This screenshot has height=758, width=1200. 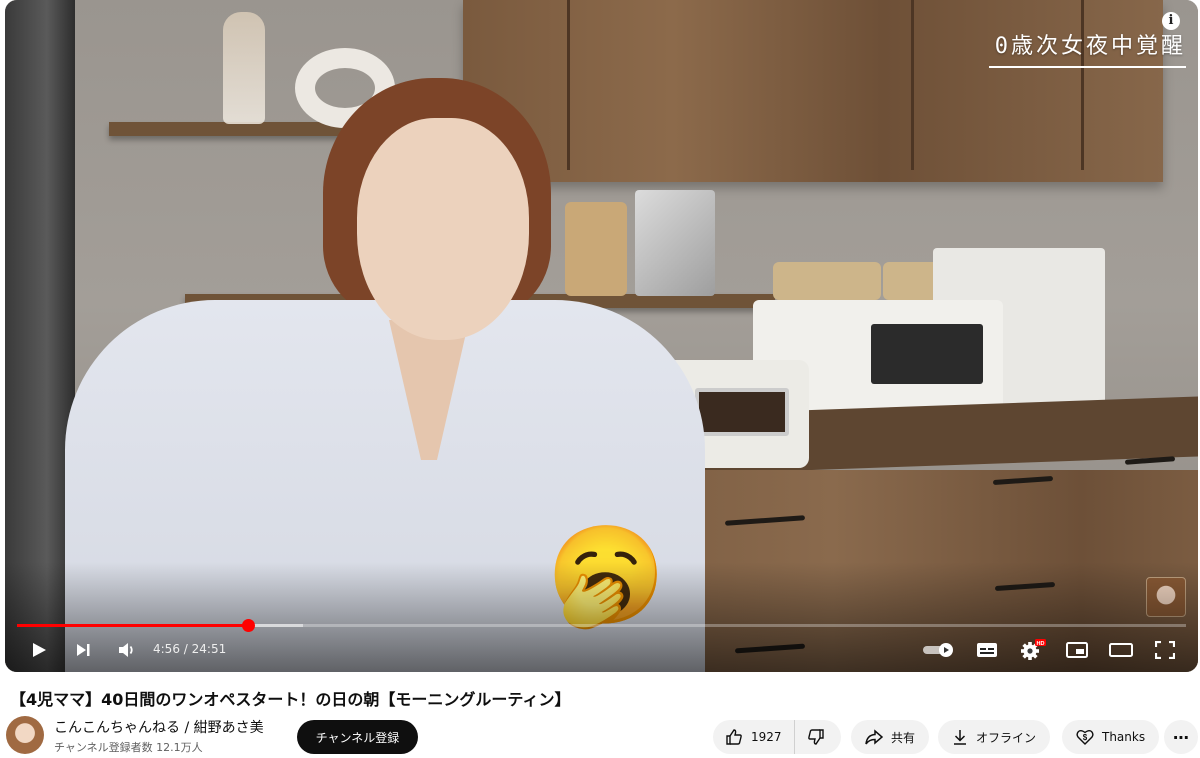 I want to click on theater-icon, so click(x=1121, y=650).